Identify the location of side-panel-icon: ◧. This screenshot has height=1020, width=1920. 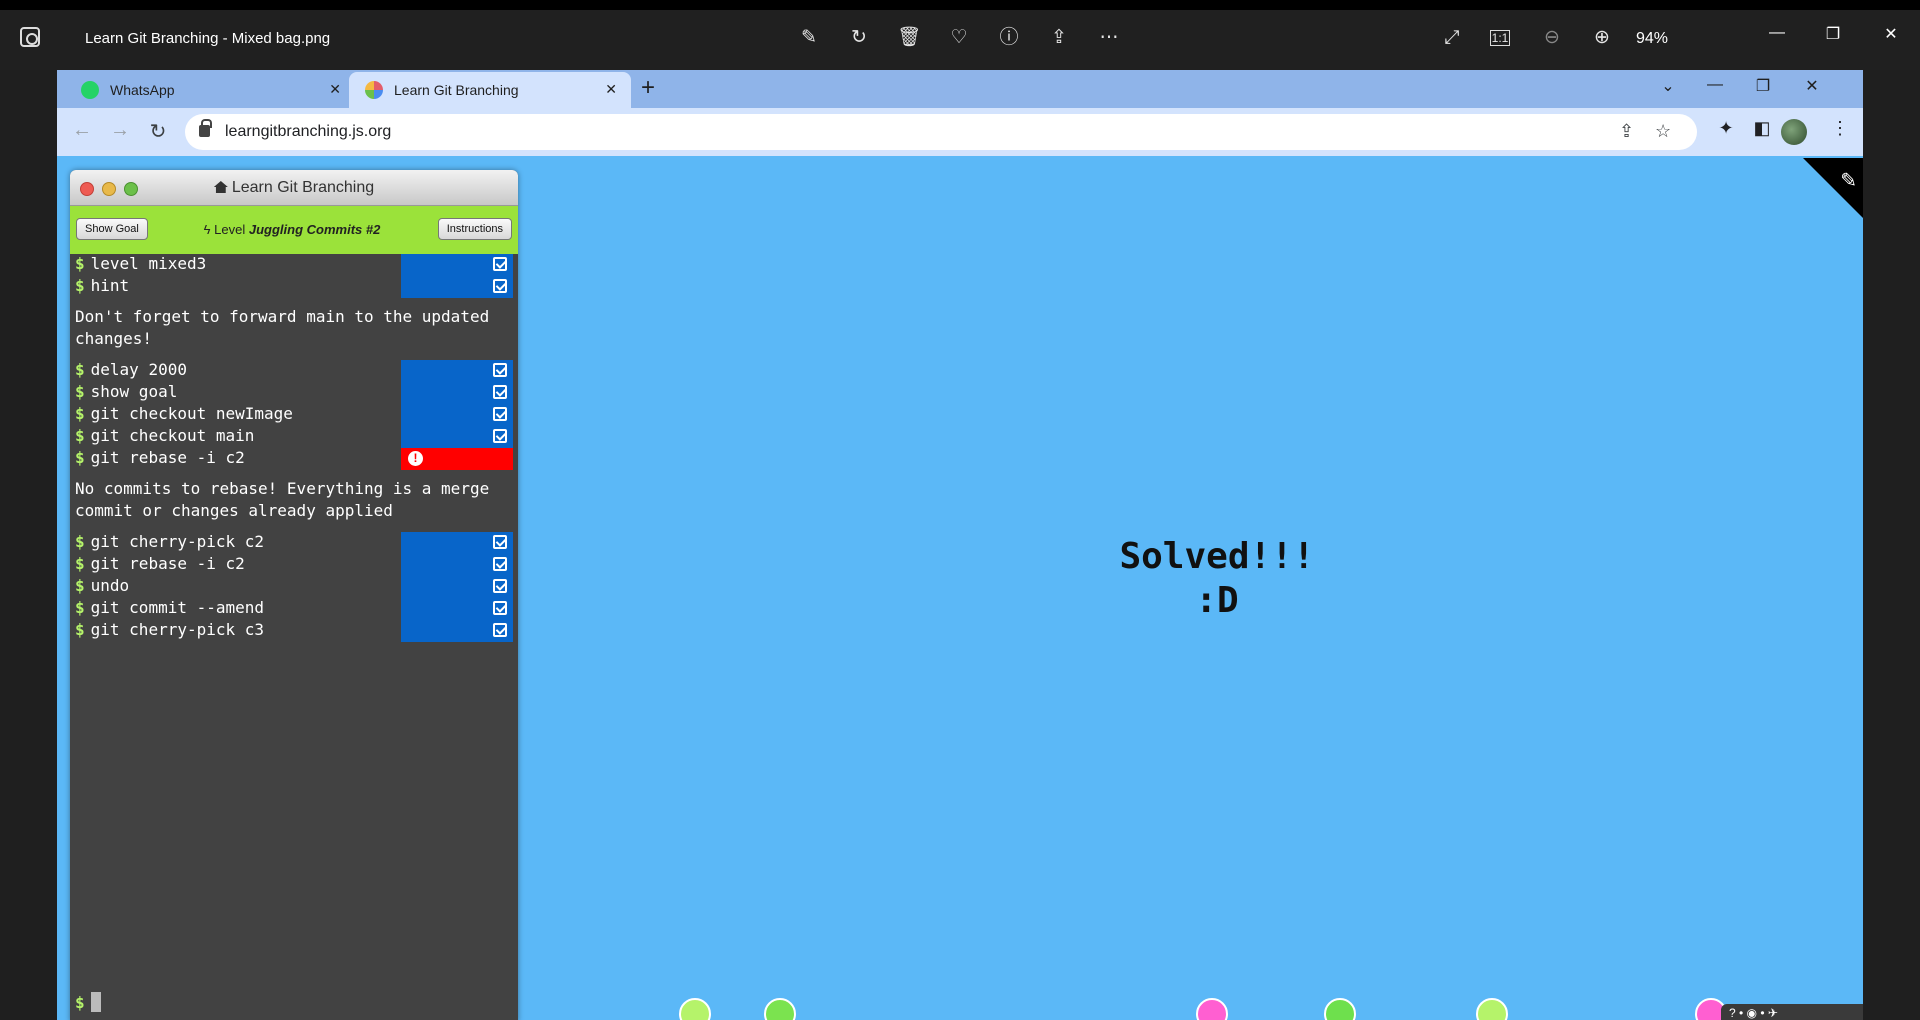
(1762, 128).